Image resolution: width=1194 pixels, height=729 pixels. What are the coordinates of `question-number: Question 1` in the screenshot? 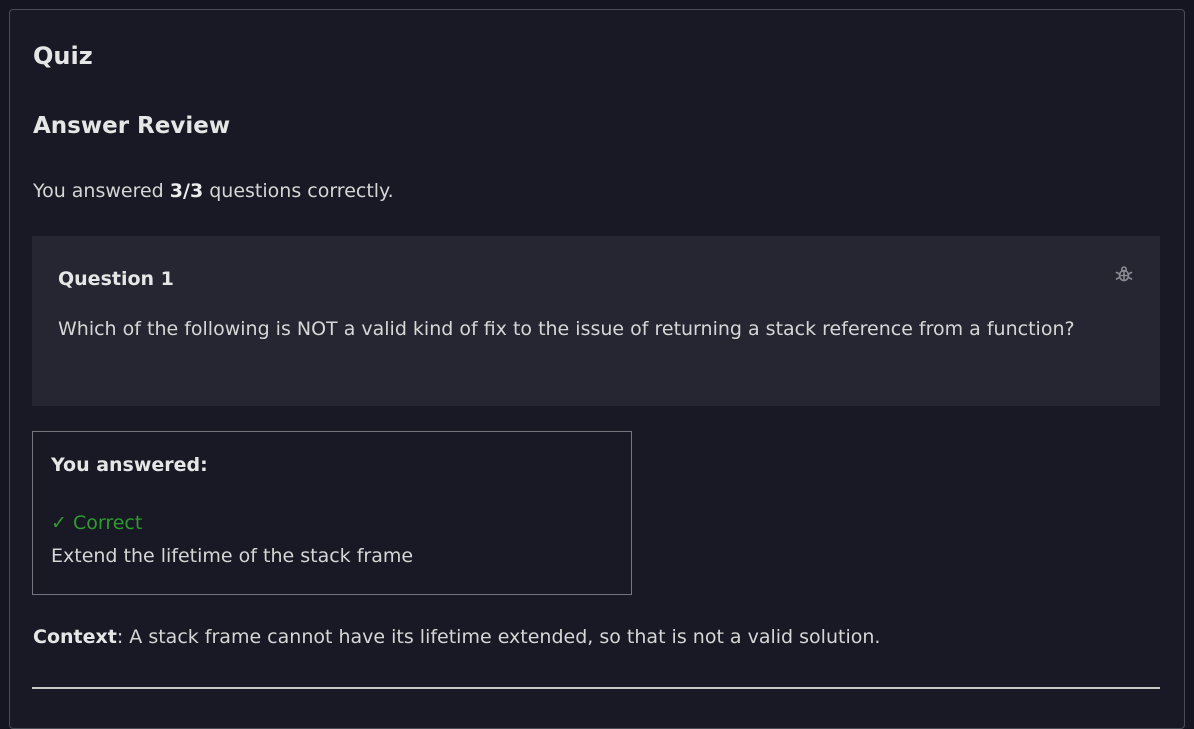 It's located at (116, 279).